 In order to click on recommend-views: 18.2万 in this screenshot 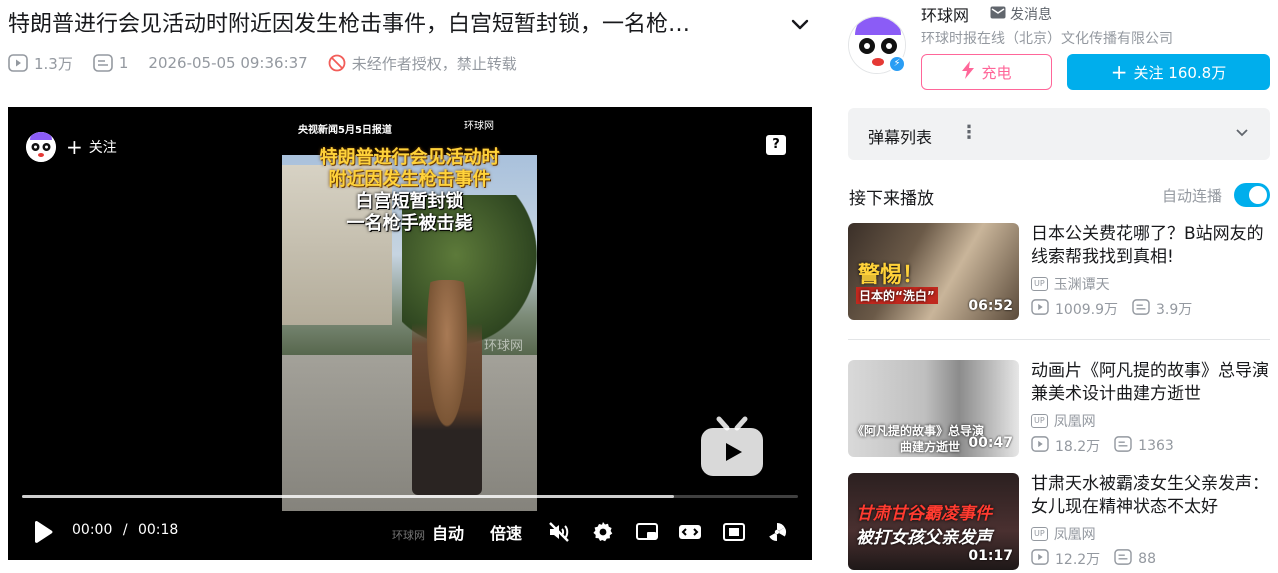, I will do `click(1078, 447)`.